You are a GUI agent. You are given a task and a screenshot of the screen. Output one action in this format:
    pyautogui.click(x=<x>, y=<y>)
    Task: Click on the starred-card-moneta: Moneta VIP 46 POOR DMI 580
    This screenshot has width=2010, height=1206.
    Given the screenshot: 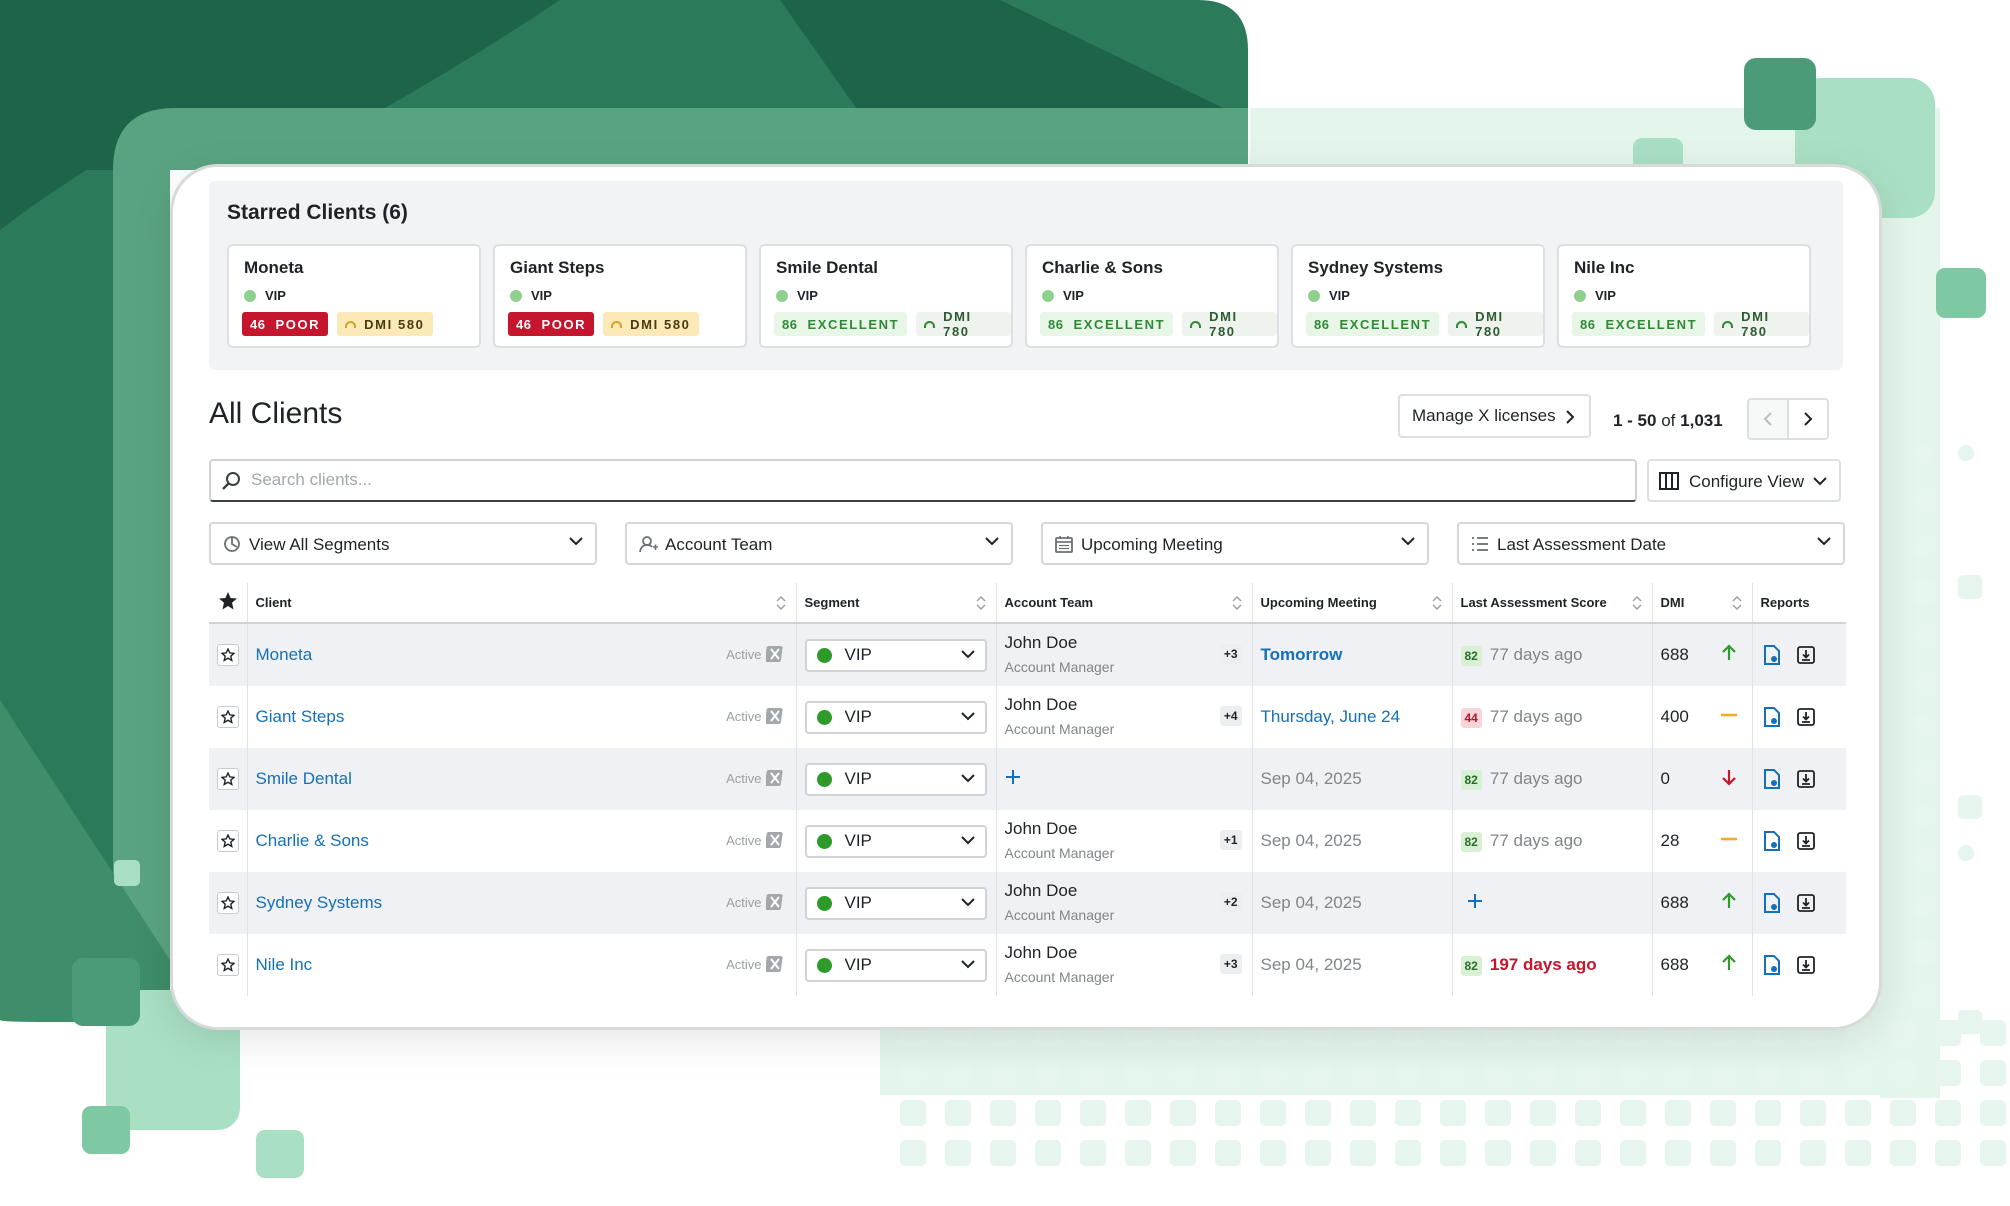 What is the action you would take?
    pyautogui.click(x=354, y=296)
    